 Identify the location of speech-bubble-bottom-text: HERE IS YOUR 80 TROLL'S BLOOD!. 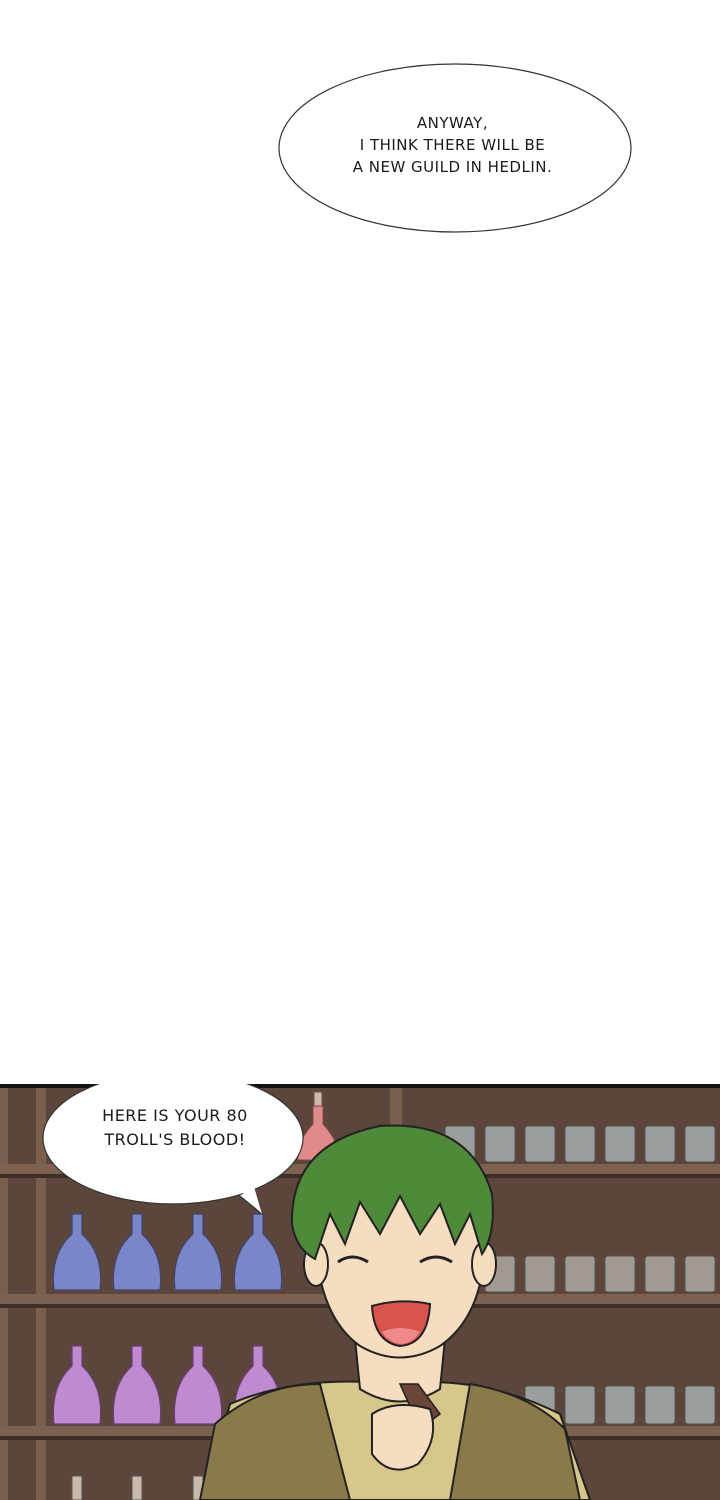
(175, 1128).